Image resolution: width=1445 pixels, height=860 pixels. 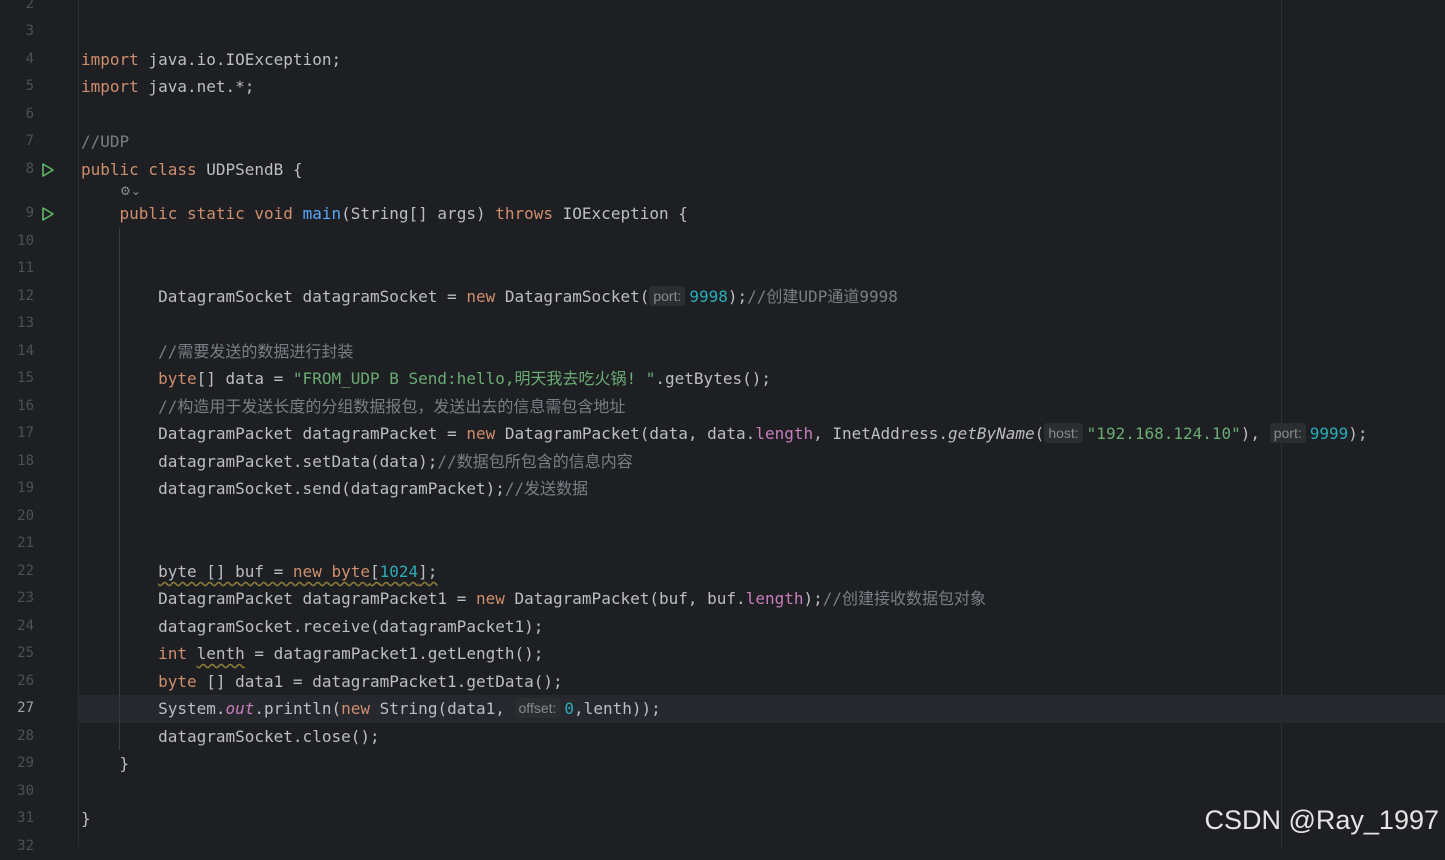 I want to click on code-token: //创建UDP通道9998, so click(x=822, y=296).